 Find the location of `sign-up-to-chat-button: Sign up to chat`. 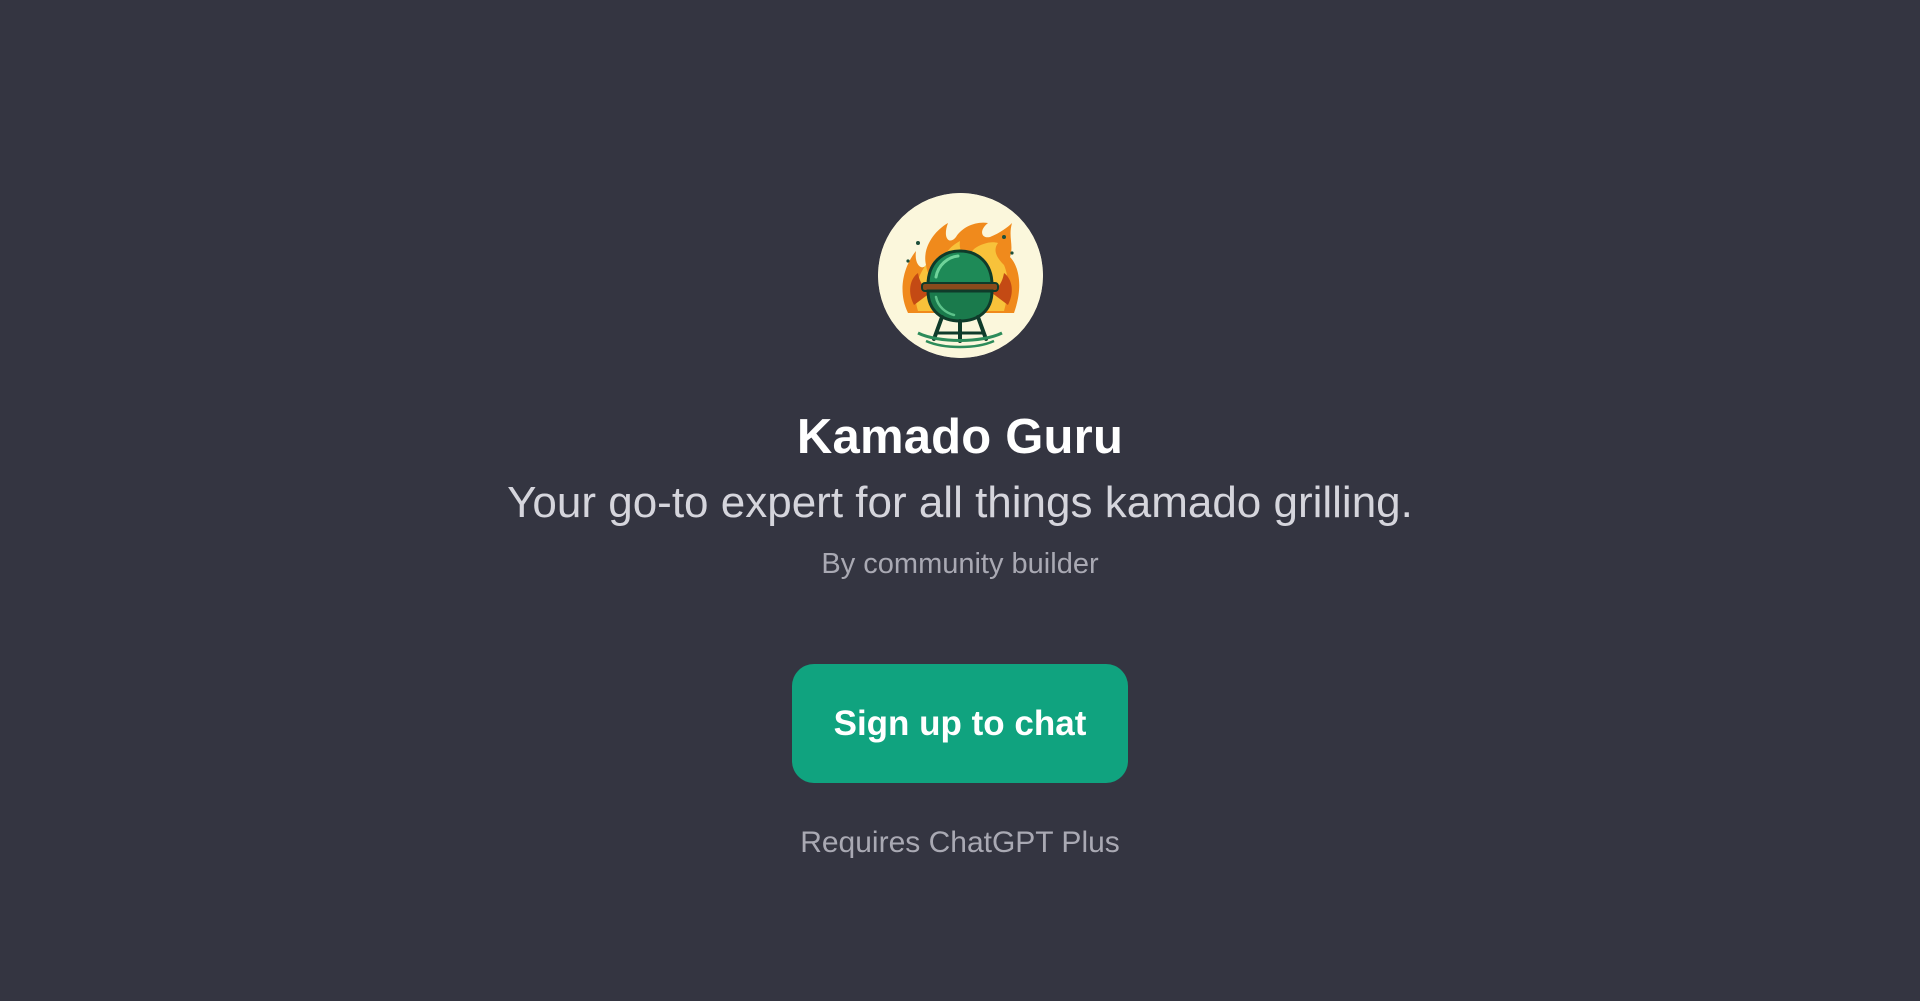

sign-up-to-chat-button: Sign up to chat is located at coordinates (960, 723).